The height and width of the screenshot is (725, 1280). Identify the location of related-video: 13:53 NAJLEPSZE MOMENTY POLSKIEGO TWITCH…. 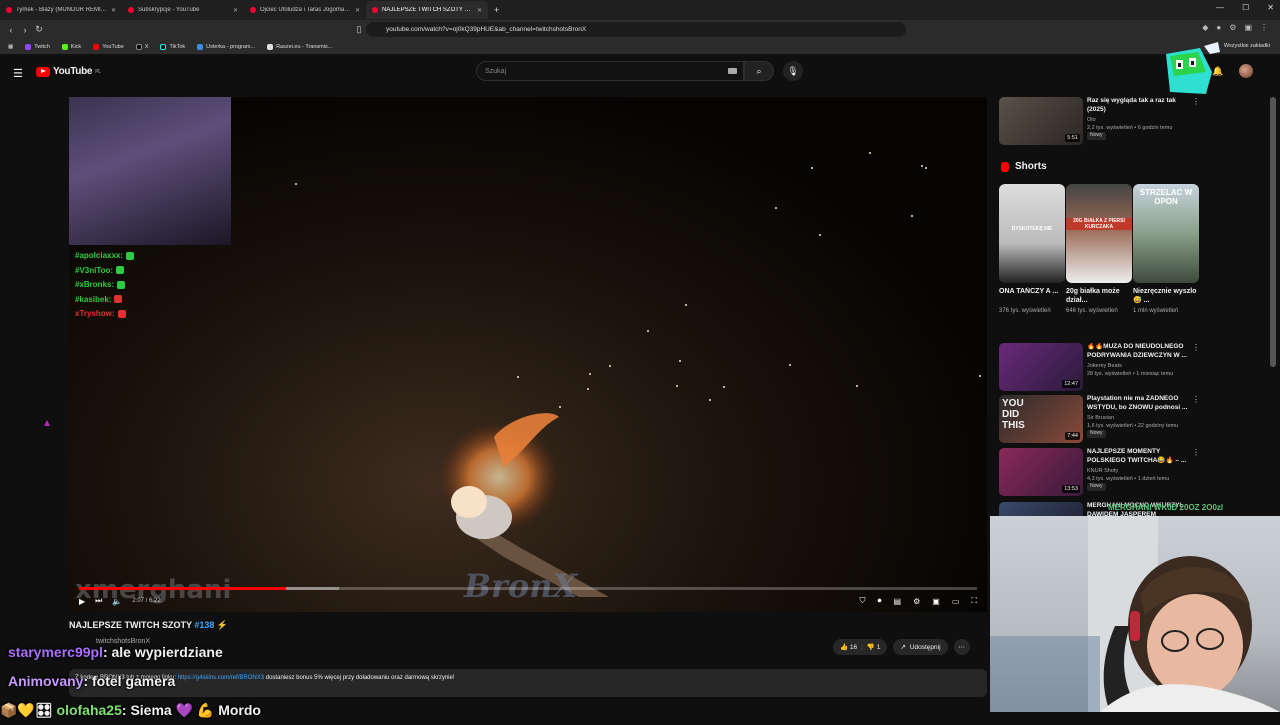
(1101, 472).